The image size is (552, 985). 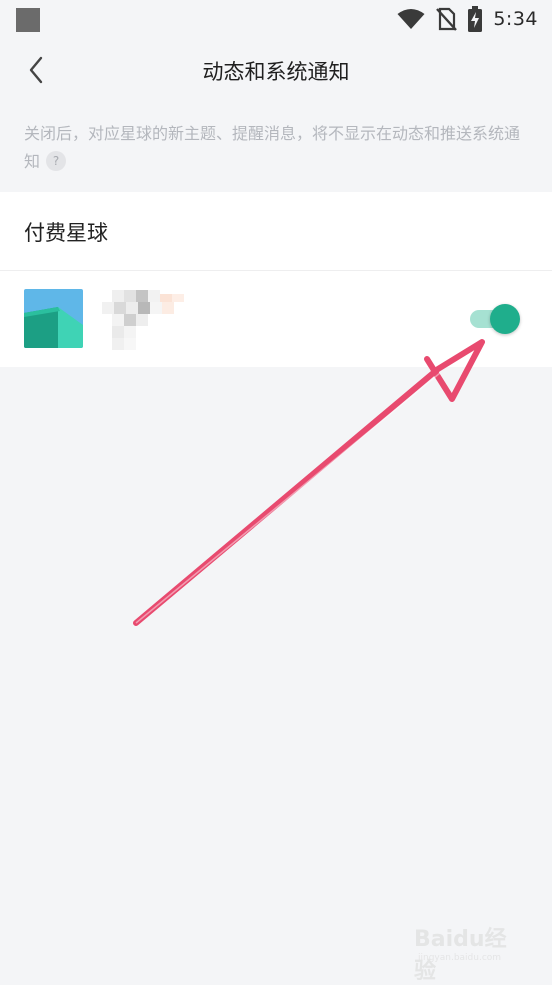 I want to click on help-icon: ?, so click(x=56, y=160).